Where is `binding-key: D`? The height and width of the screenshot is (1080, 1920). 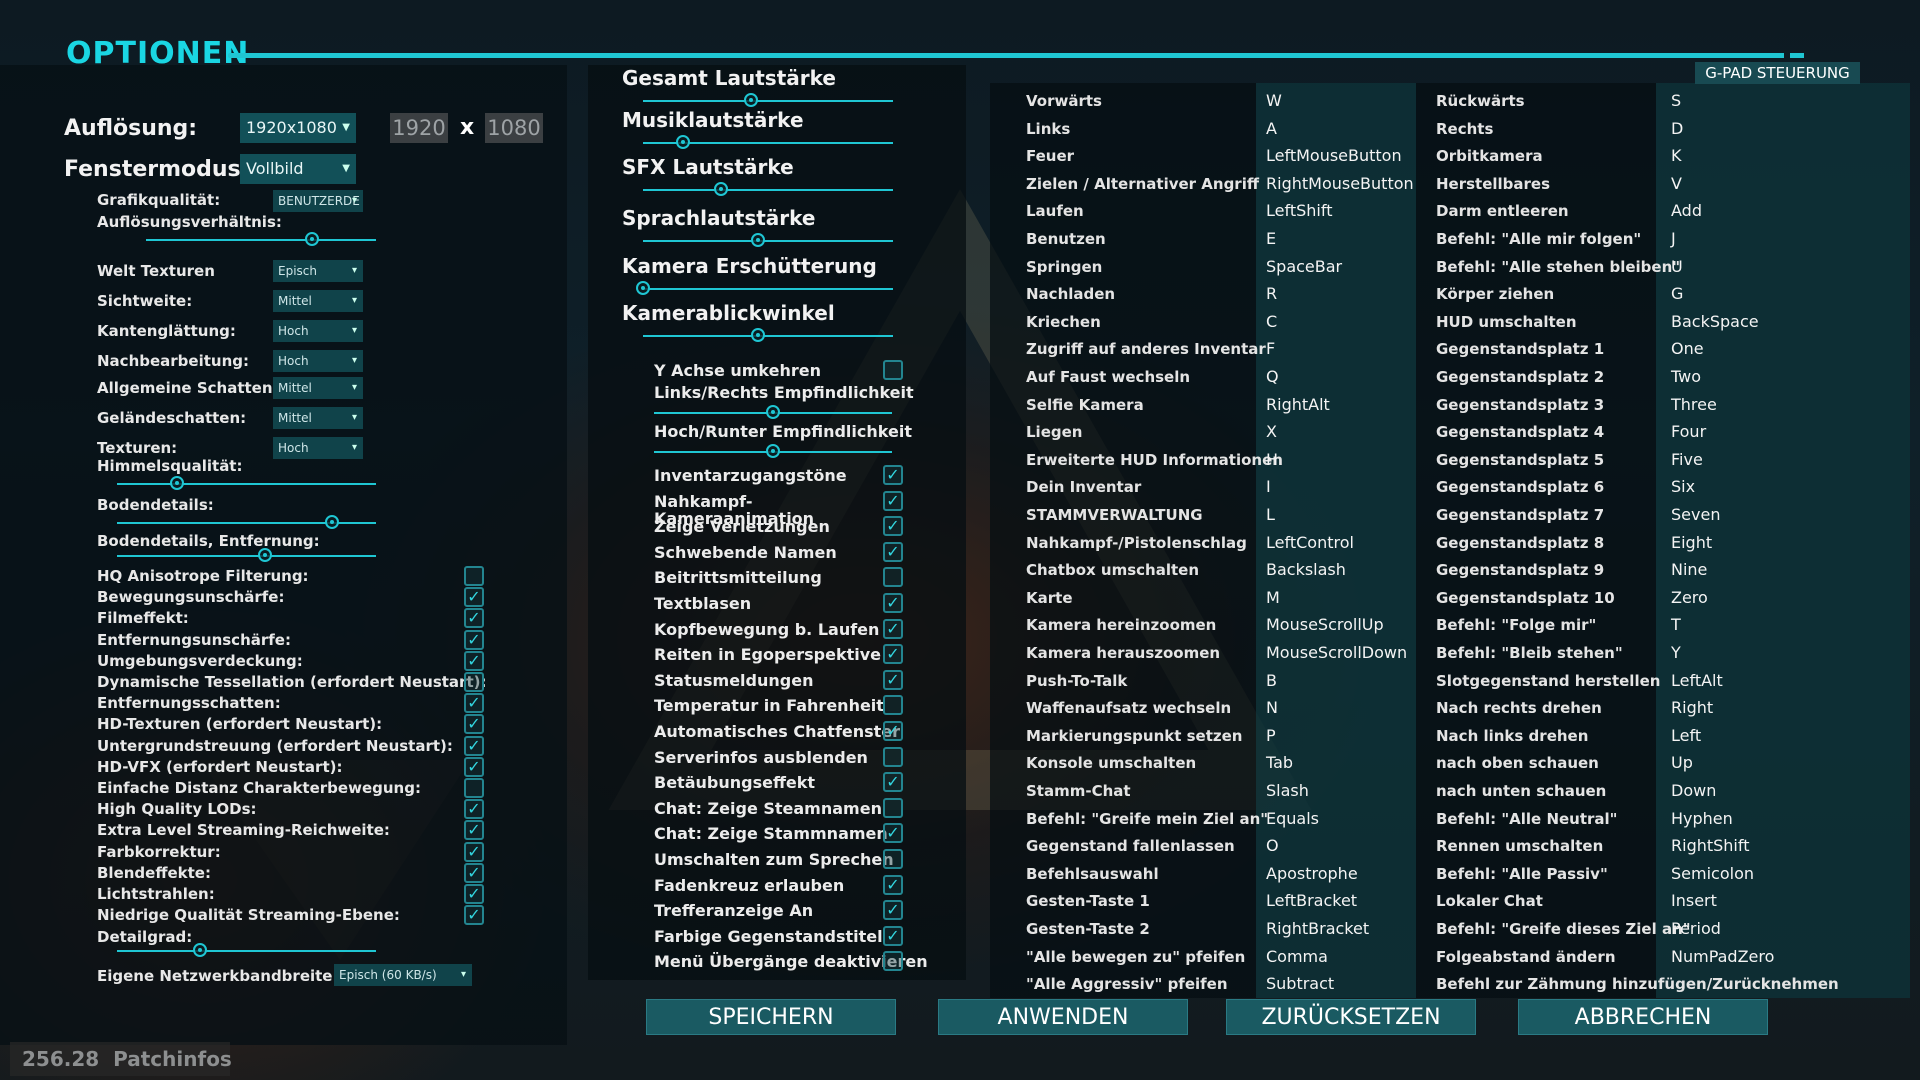
binding-key: D is located at coordinates (1677, 128).